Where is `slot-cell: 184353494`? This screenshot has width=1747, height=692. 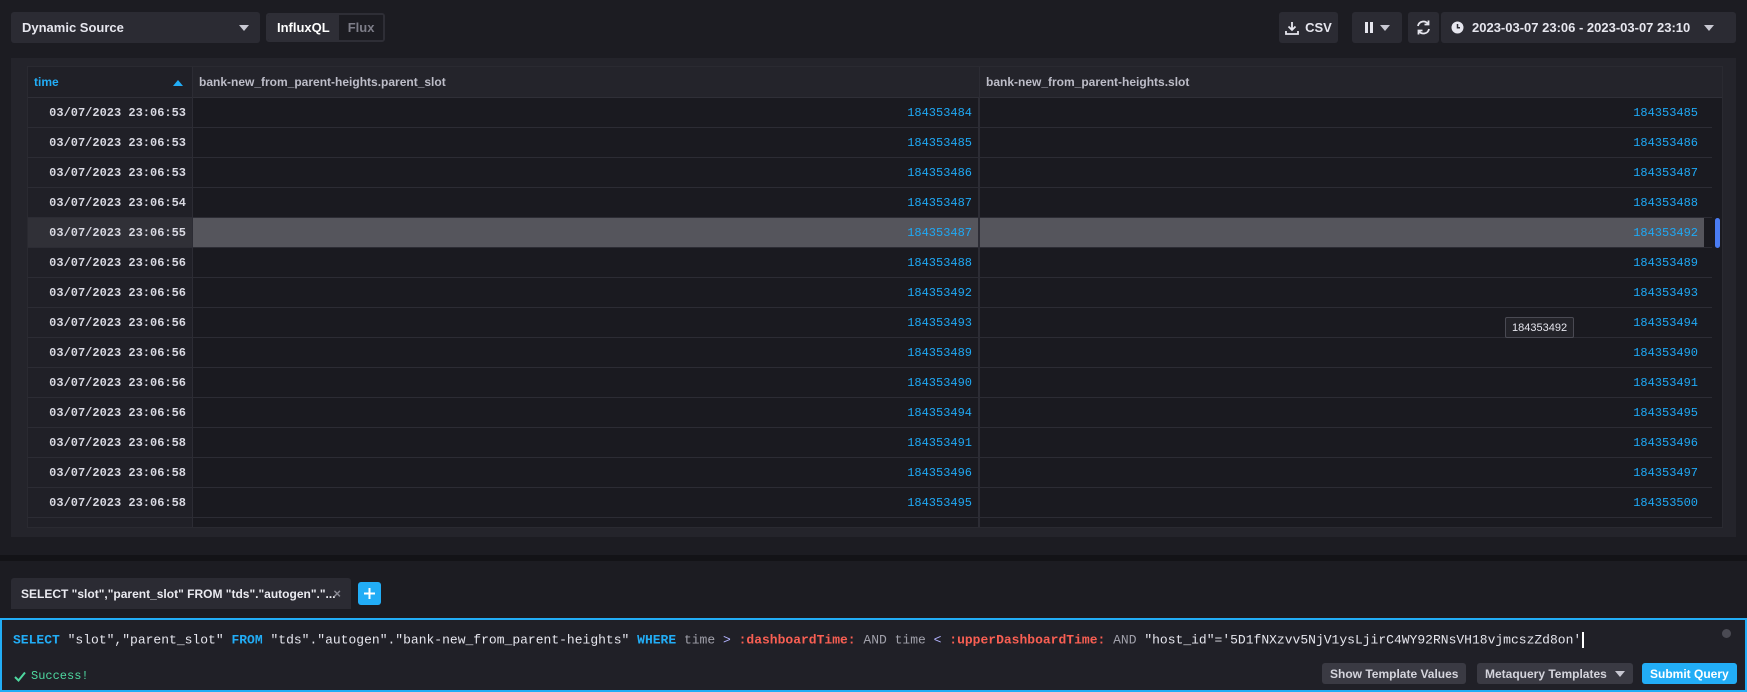 slot-cell: 184353494 is located at coordinates (1665, 322).